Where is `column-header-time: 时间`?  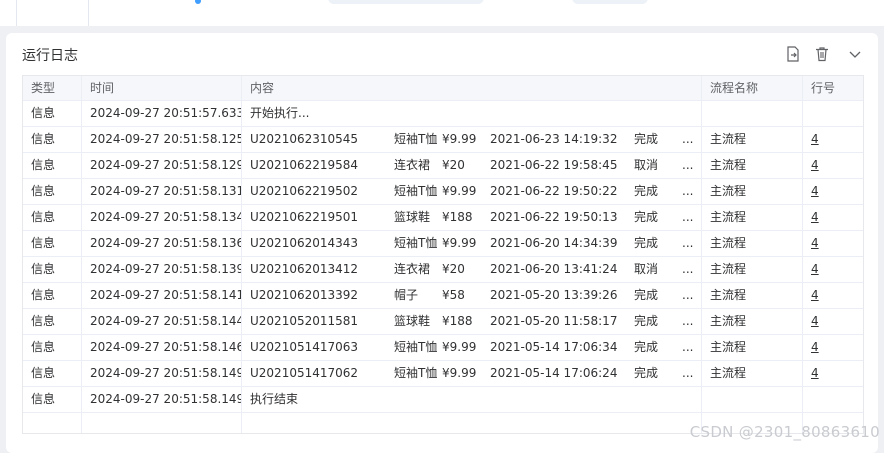
column-header-time: 时间 is located at coordinates (162, 88).